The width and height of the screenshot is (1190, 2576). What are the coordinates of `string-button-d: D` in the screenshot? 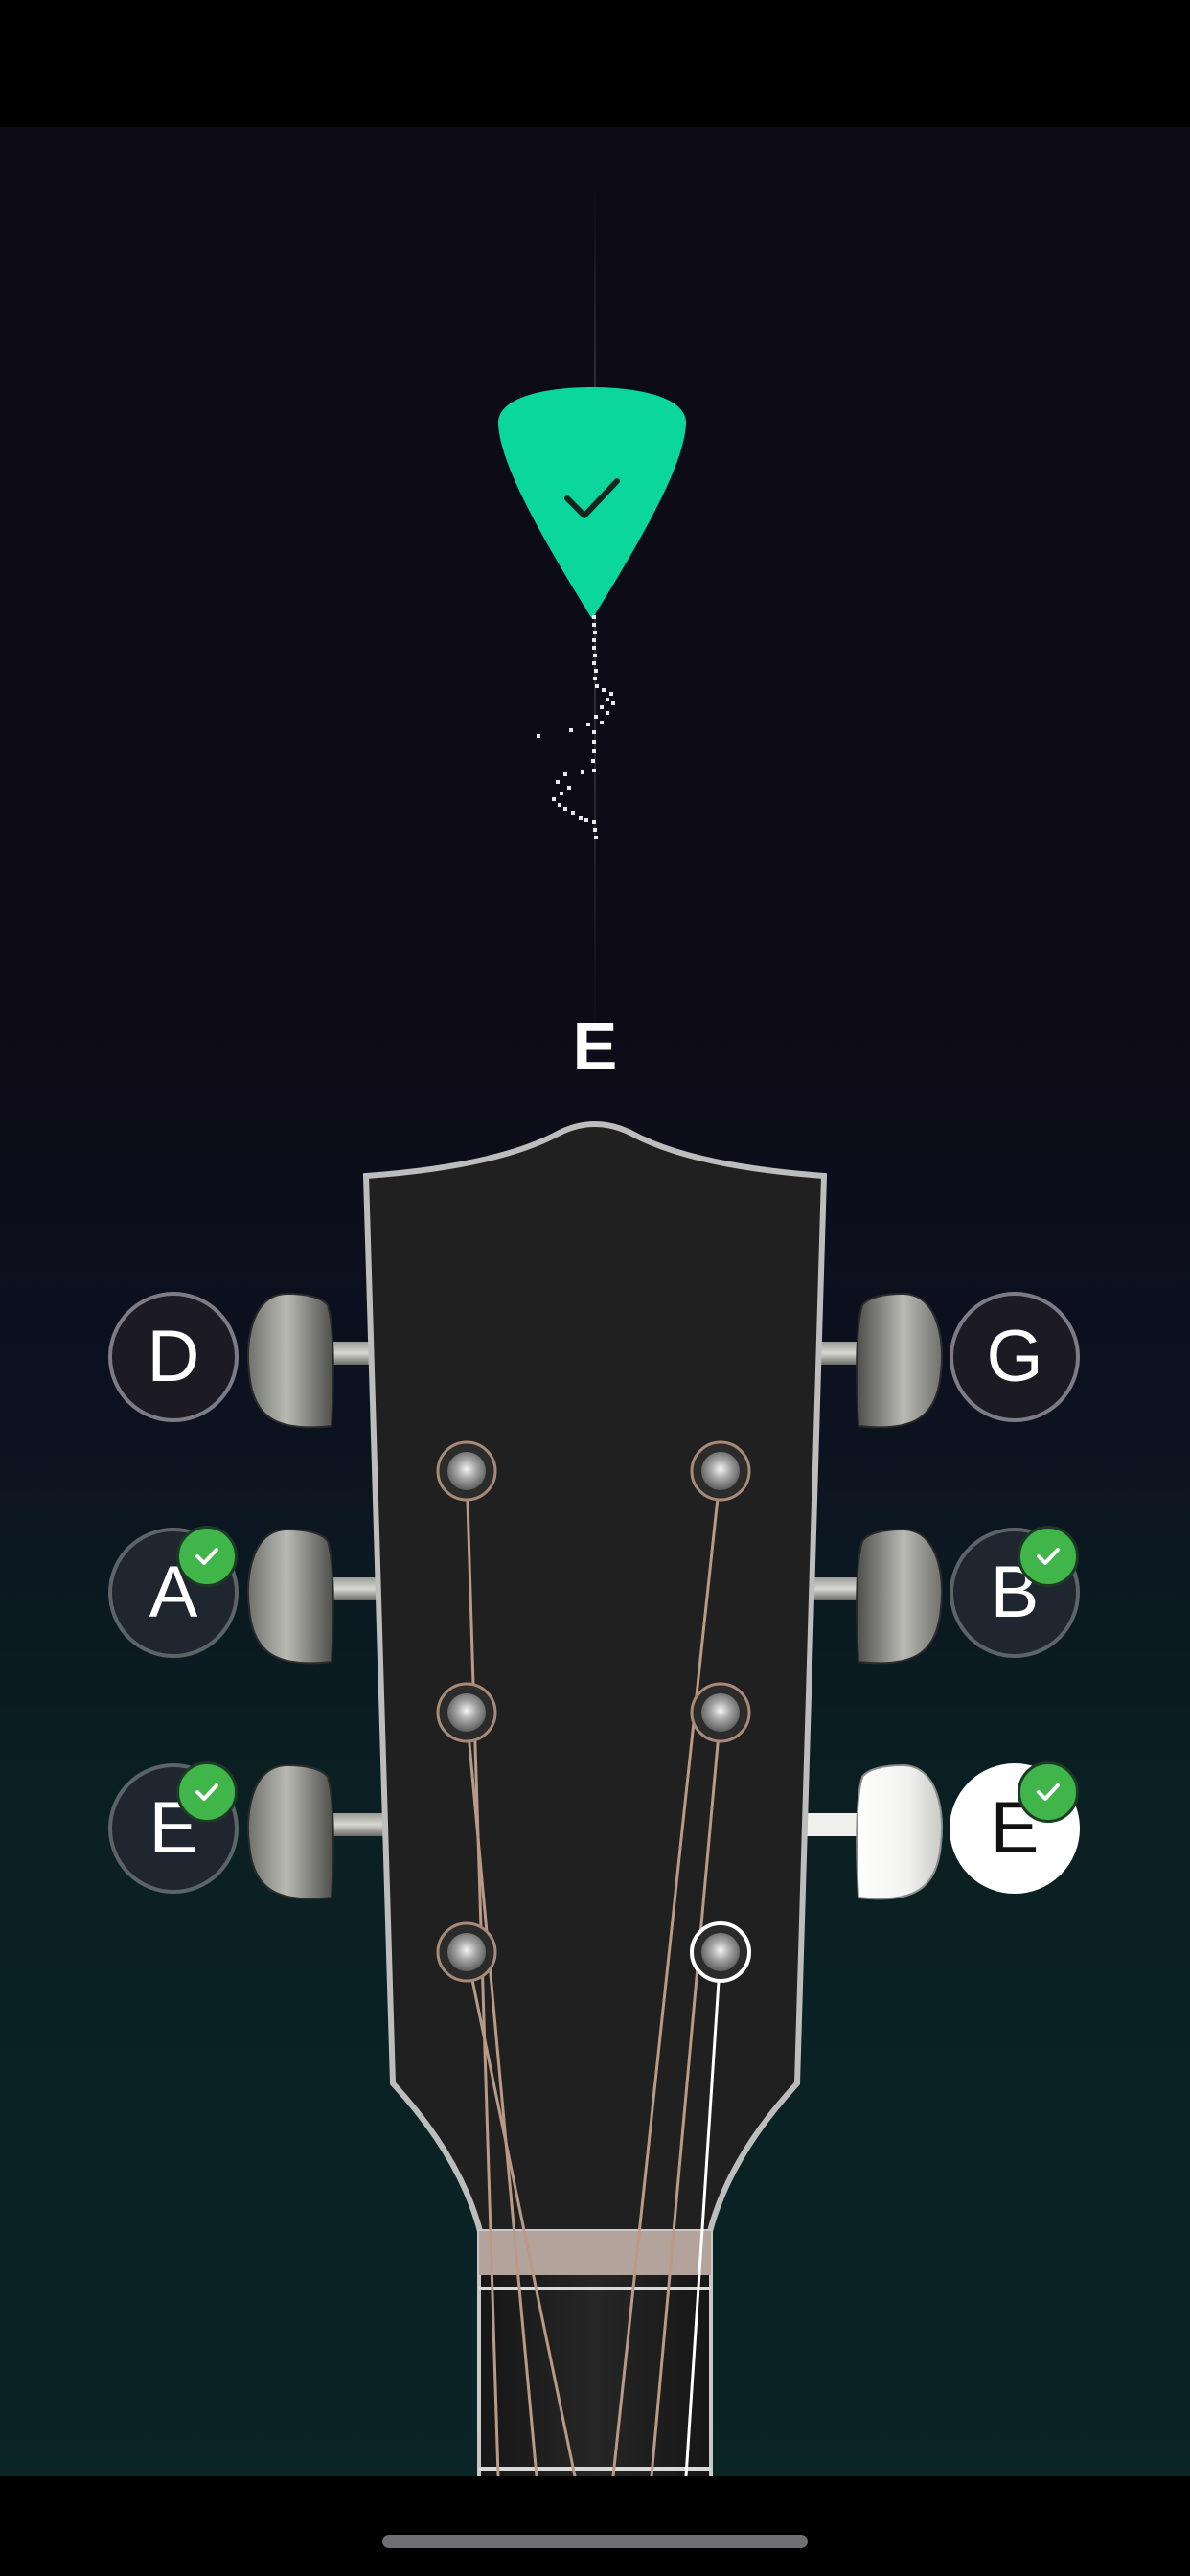 It's located at (174, 1357).